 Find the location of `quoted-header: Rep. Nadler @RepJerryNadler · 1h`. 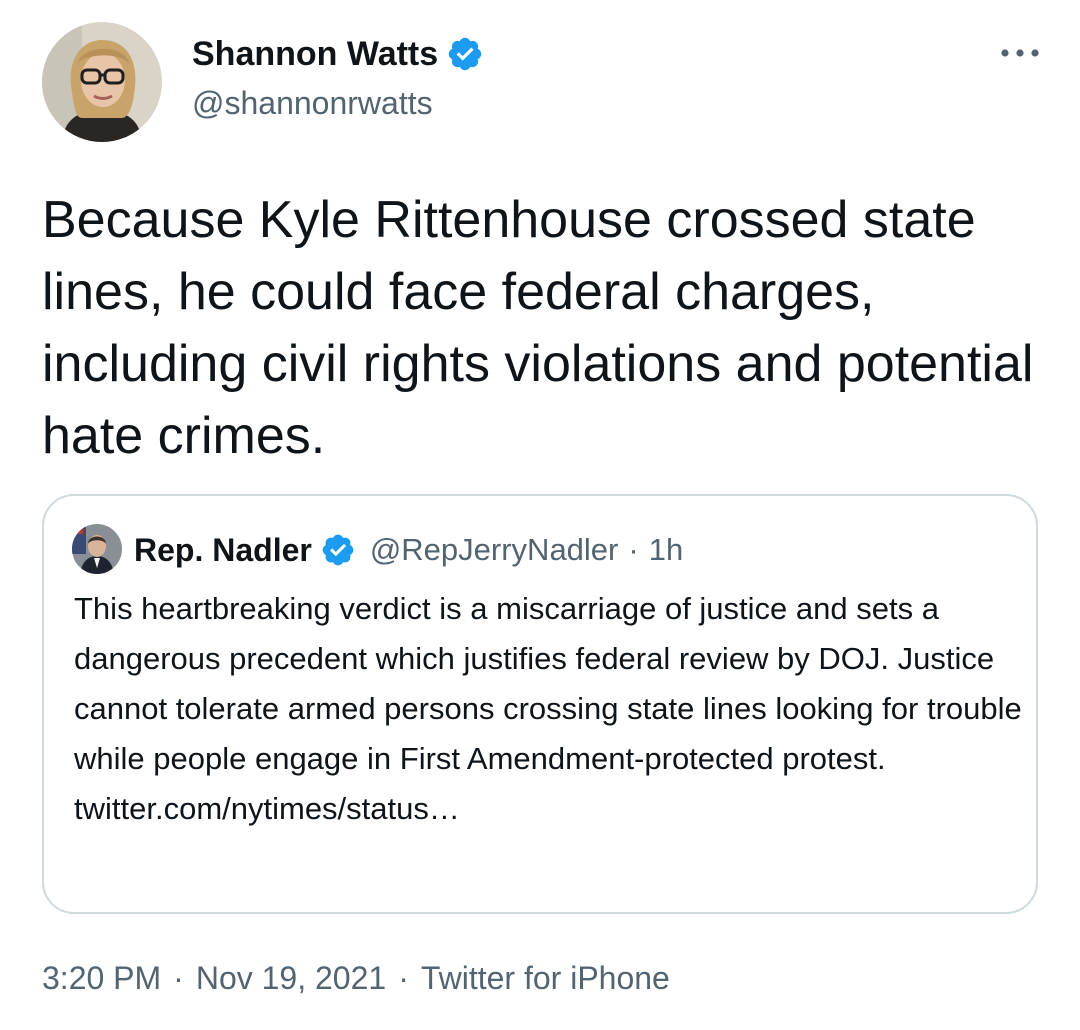

quoted-header: Rep. Nadler @RepJerryNadler · 1h is located at coordinates (408, 550).